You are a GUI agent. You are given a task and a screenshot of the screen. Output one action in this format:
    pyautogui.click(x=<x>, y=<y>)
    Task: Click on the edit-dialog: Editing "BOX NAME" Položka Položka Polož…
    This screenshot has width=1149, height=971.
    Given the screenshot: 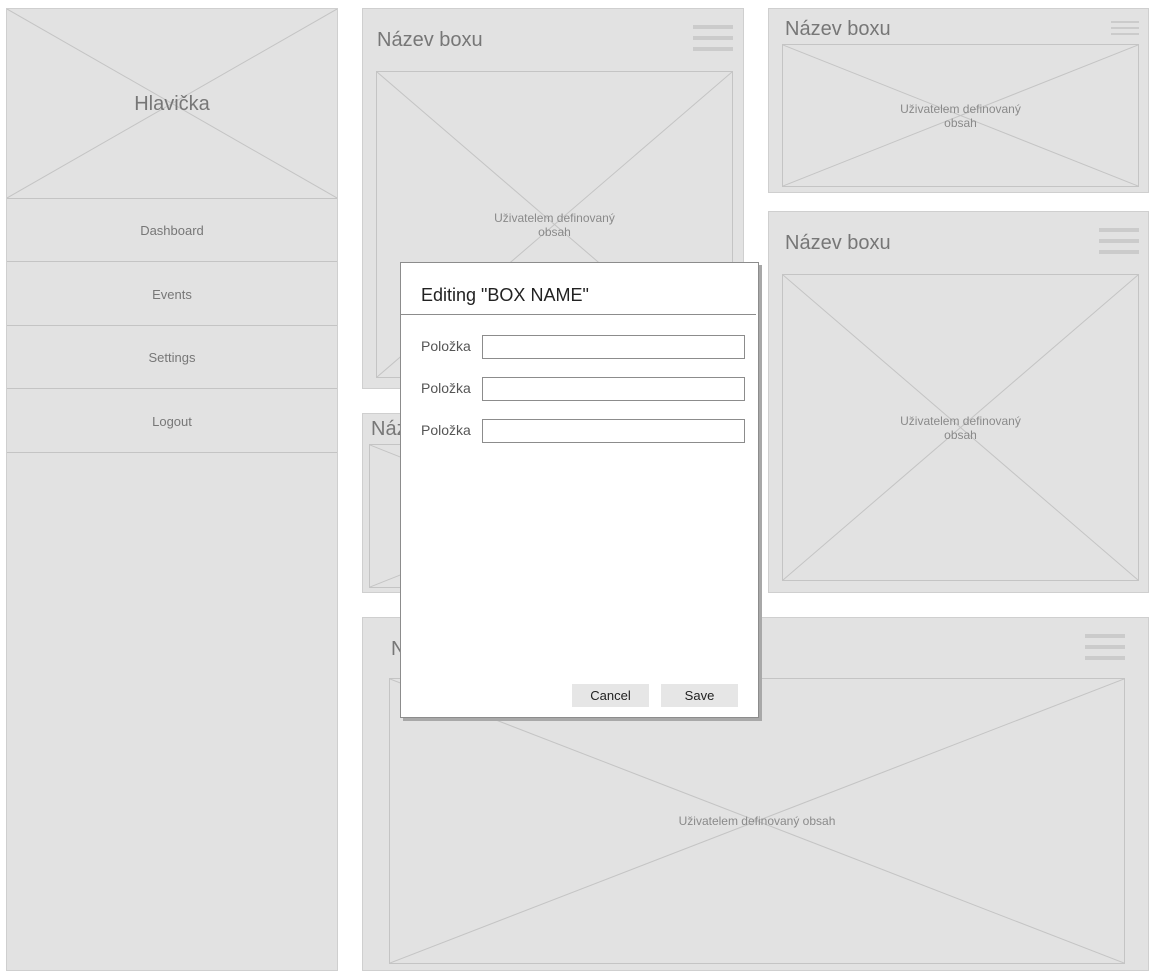 What is the action you would take?
    pyautogui.click(x=579, y=490)
    